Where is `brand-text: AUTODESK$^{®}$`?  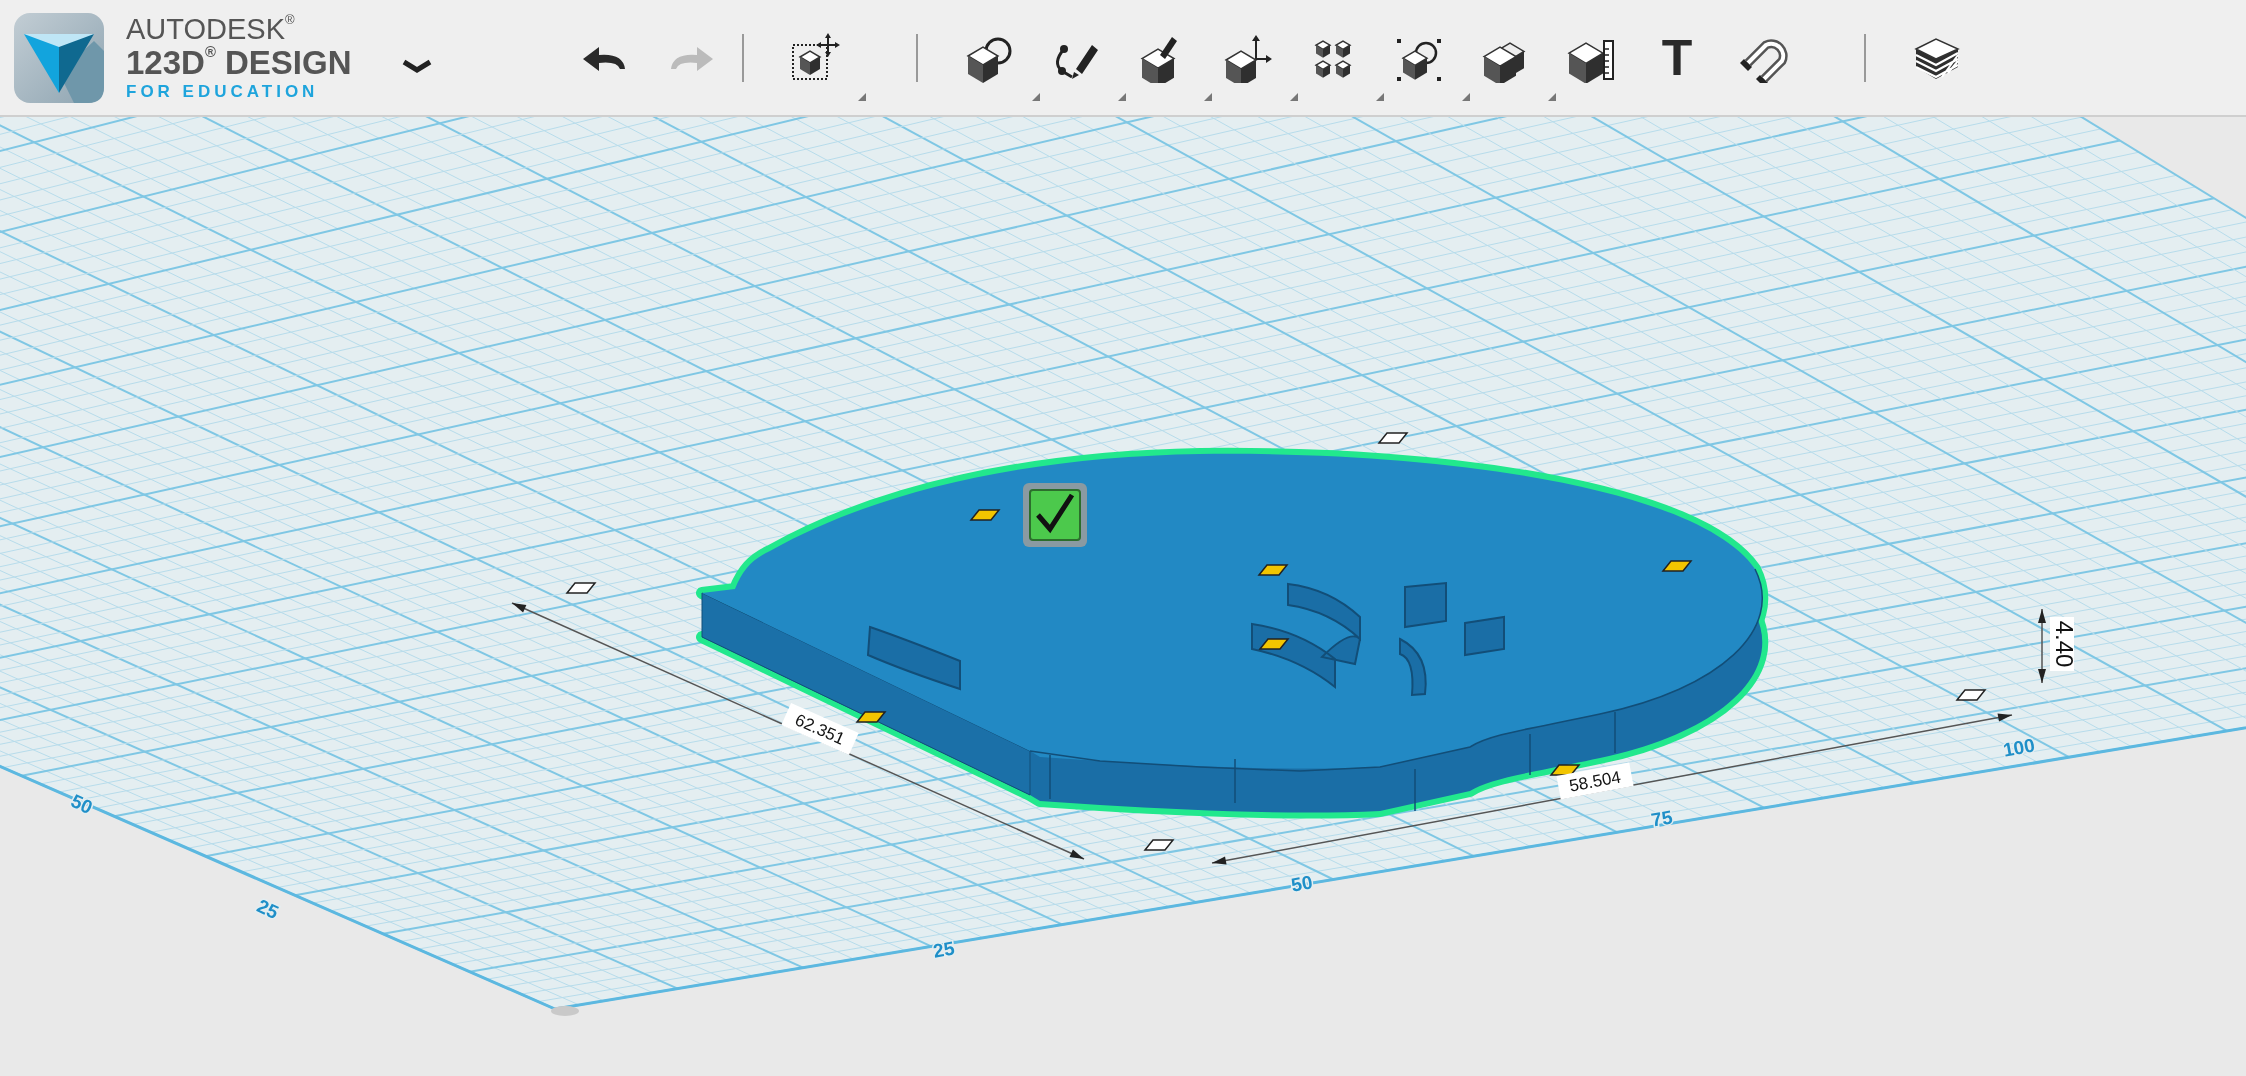 brand-text: AUTODESK$^{®}$ is located at coordinates (211, 28).